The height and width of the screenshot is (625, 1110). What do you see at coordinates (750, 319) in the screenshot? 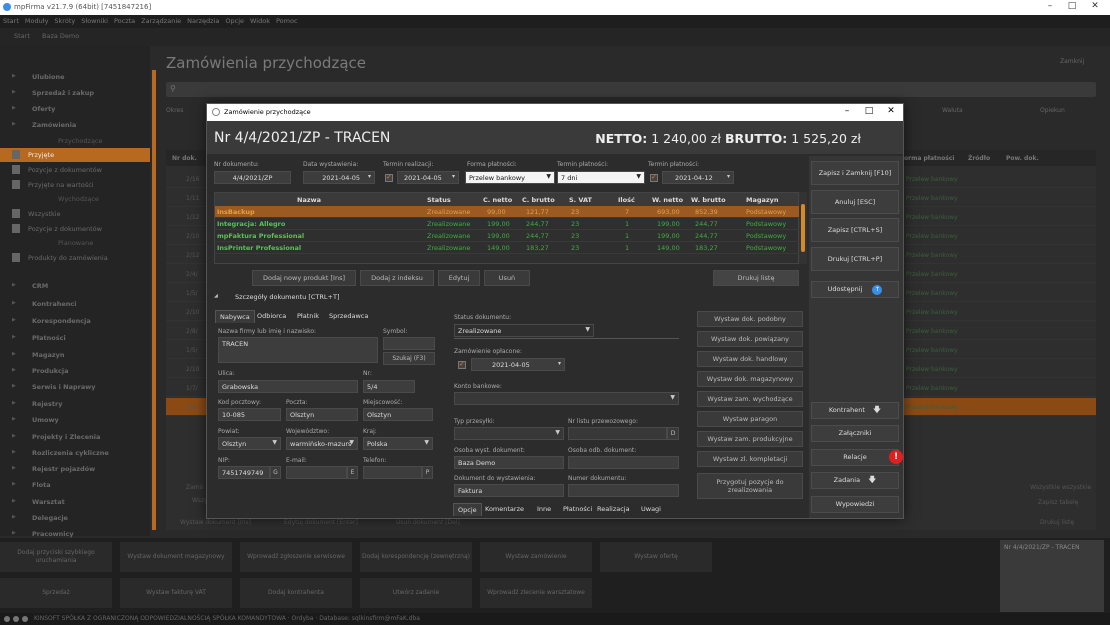
I see `action-button: Wystaw dok. podobny` at bounding box center [750, 319].